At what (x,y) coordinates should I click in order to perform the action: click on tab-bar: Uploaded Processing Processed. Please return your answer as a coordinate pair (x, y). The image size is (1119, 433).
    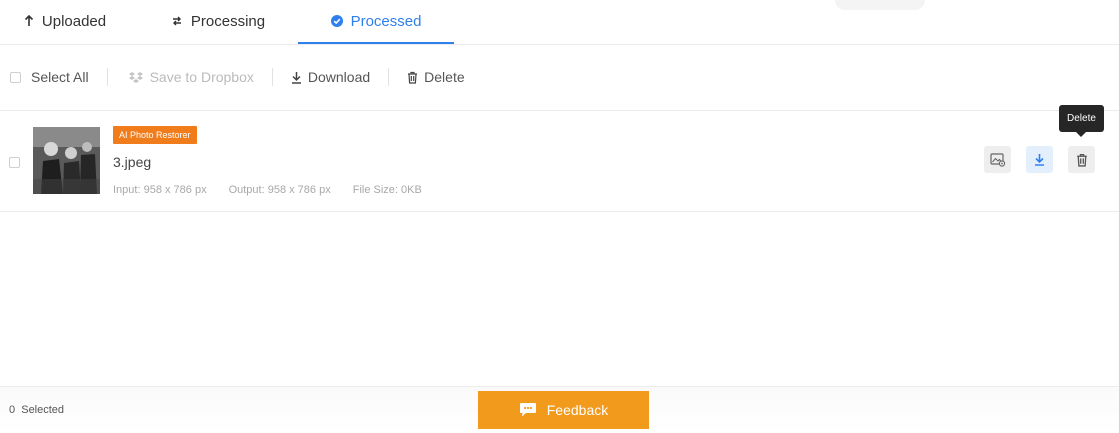
    Looking at the image, I should click on (559, 22).